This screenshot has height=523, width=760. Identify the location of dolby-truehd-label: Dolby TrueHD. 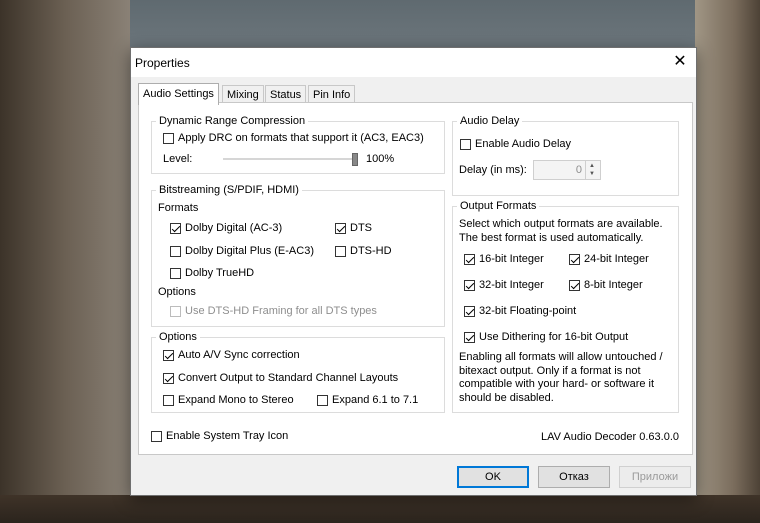
(220, 273).